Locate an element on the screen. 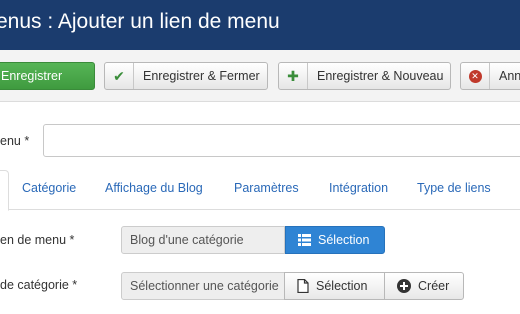  save-new-button: ✚ Enregistrer & Nouveau is located at coordinates (364, 76).